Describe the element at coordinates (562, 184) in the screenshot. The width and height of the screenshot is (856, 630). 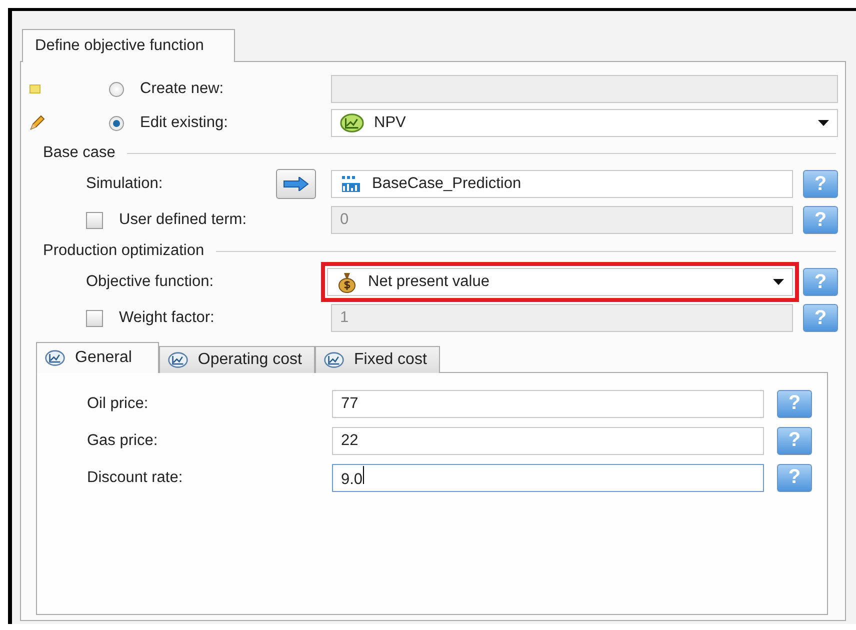
I see `input-field: BaseCase_Prediction` at that location.